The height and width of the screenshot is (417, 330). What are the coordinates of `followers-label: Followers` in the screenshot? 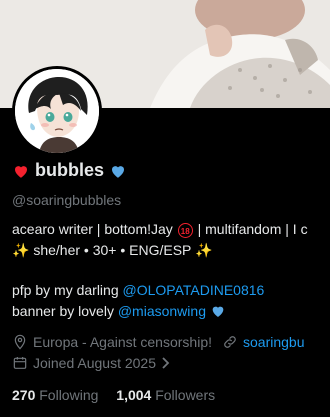 It's located at (185, 395).